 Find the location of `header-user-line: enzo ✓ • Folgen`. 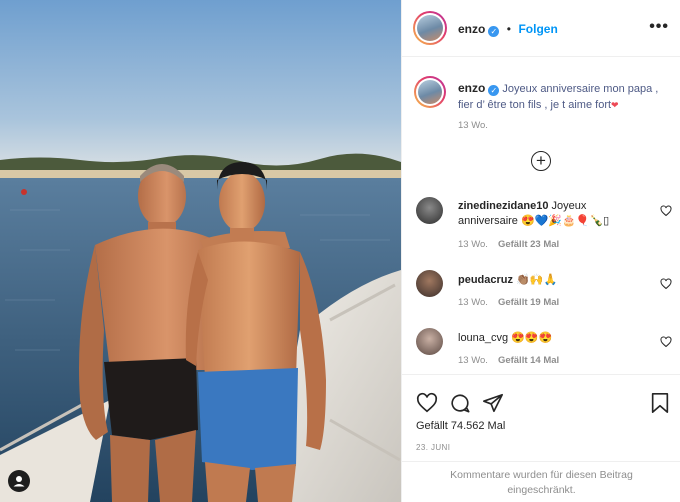

header-user-line: enzo ✓ • Folgen is located at coordinates (508, 29).